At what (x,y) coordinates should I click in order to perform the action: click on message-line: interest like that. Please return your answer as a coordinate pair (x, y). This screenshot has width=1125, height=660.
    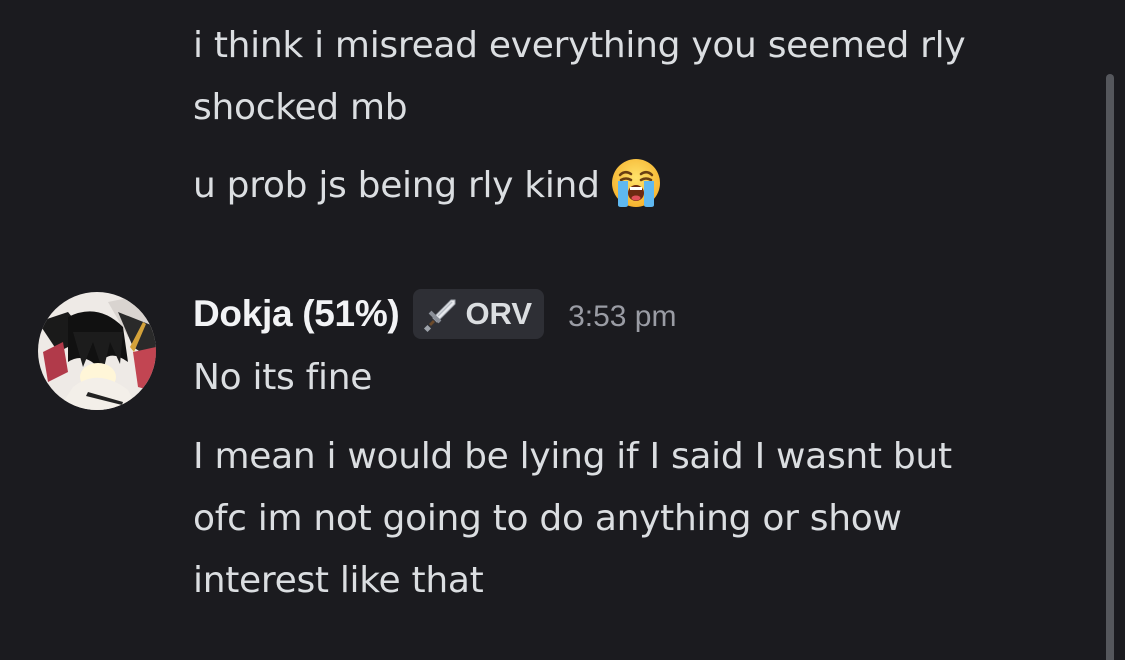
    Looking at the image, I should click on (338, 580).